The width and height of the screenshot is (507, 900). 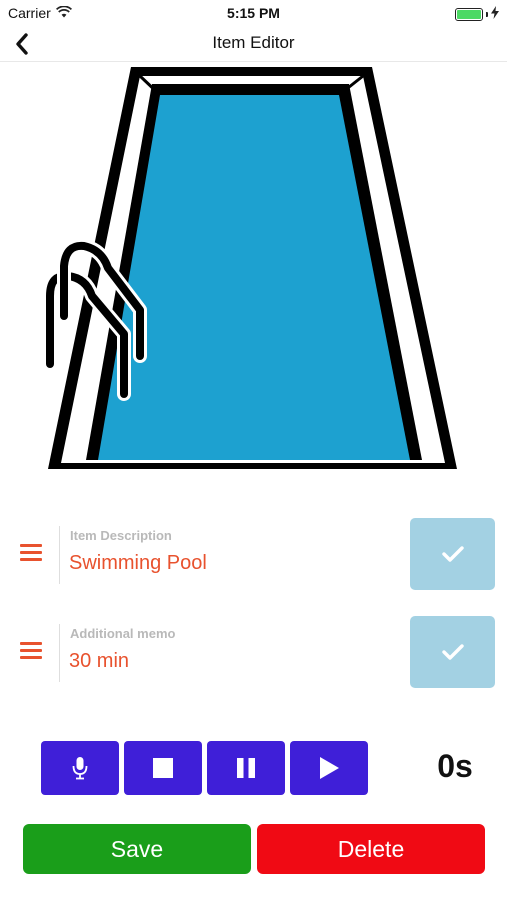 I want to click on item-description-field: Swimming Pool, so click(x=229, y=563).